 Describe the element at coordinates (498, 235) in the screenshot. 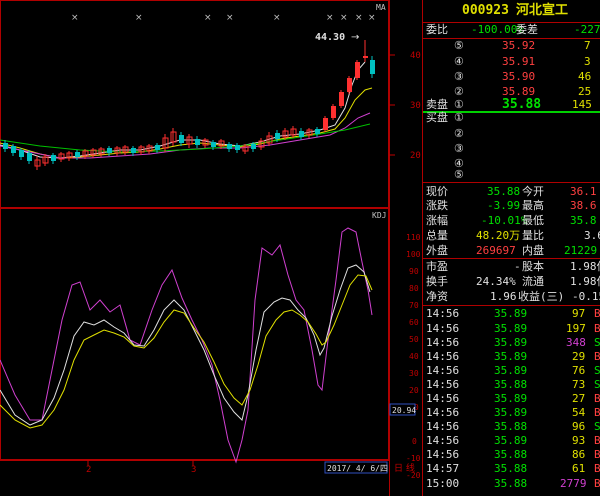

I see `total-volume: 48.20万` at that location.